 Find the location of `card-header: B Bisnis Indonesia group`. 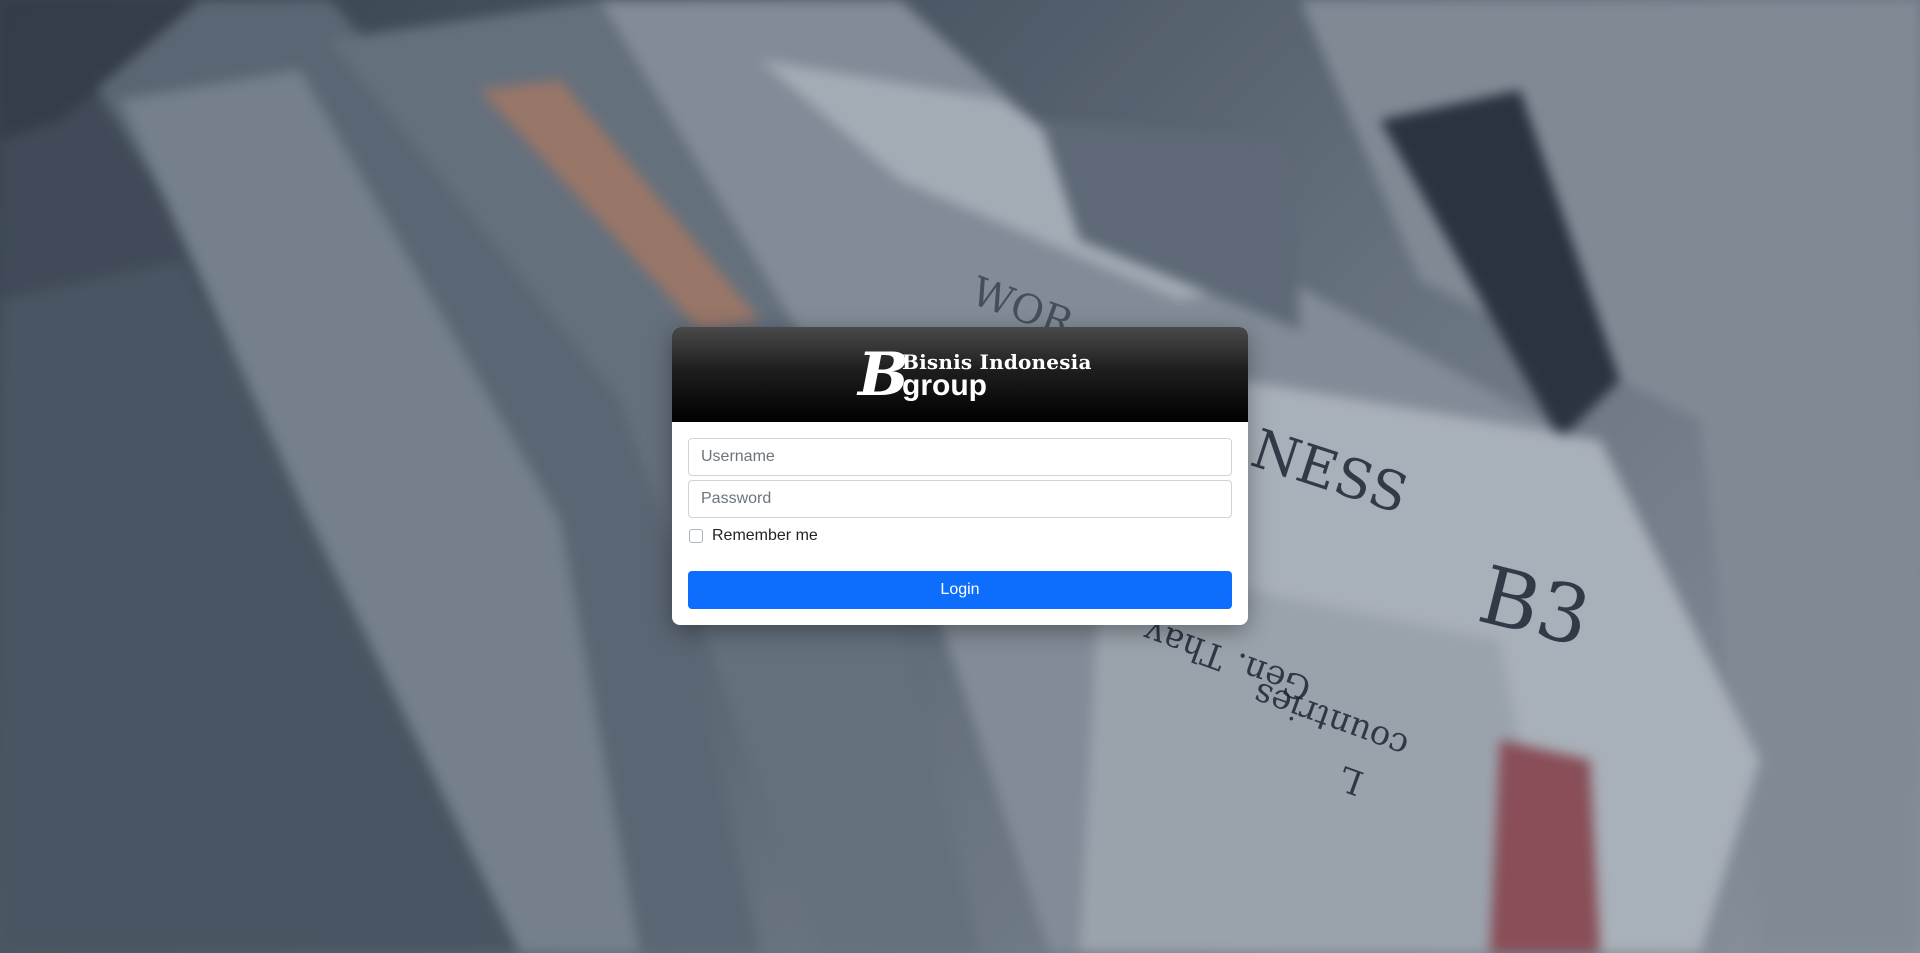

card-header: B Bisnis Indonesia group is located at coordinates (960, 374).